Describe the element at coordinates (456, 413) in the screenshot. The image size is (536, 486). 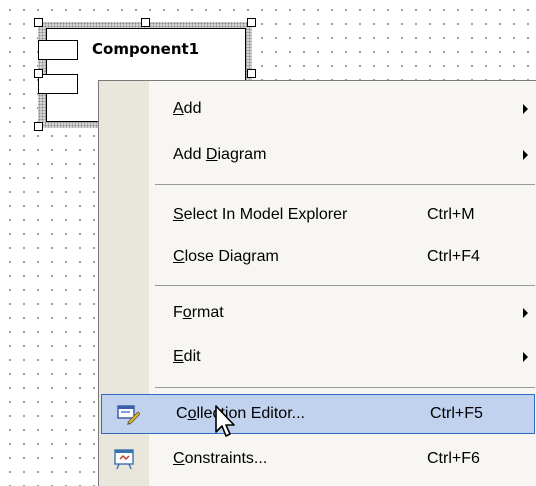
I see `menu-item-shortcut: Ctrl+F5` at that location.